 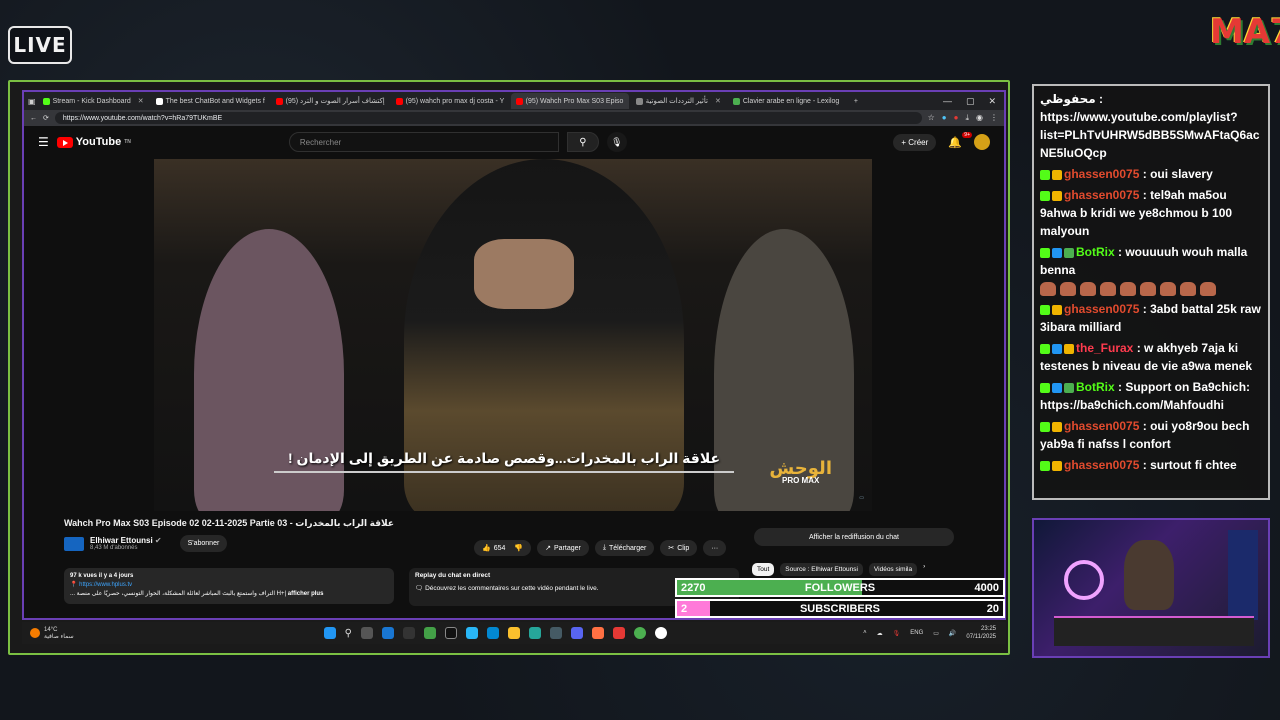 I want to click on channel-avatar, so click(x=74, y=543).